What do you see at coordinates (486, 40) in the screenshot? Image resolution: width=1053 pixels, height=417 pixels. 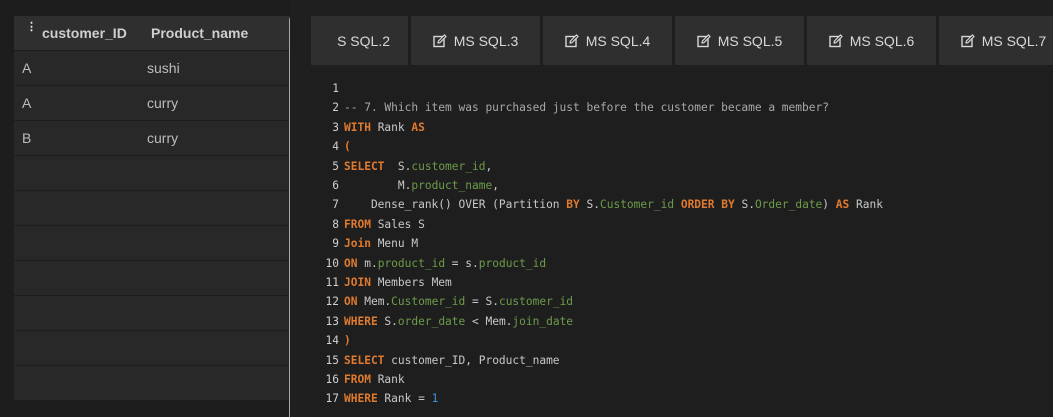 I see `tab-label: MS SQL.3` at bounding box center [486, 40].